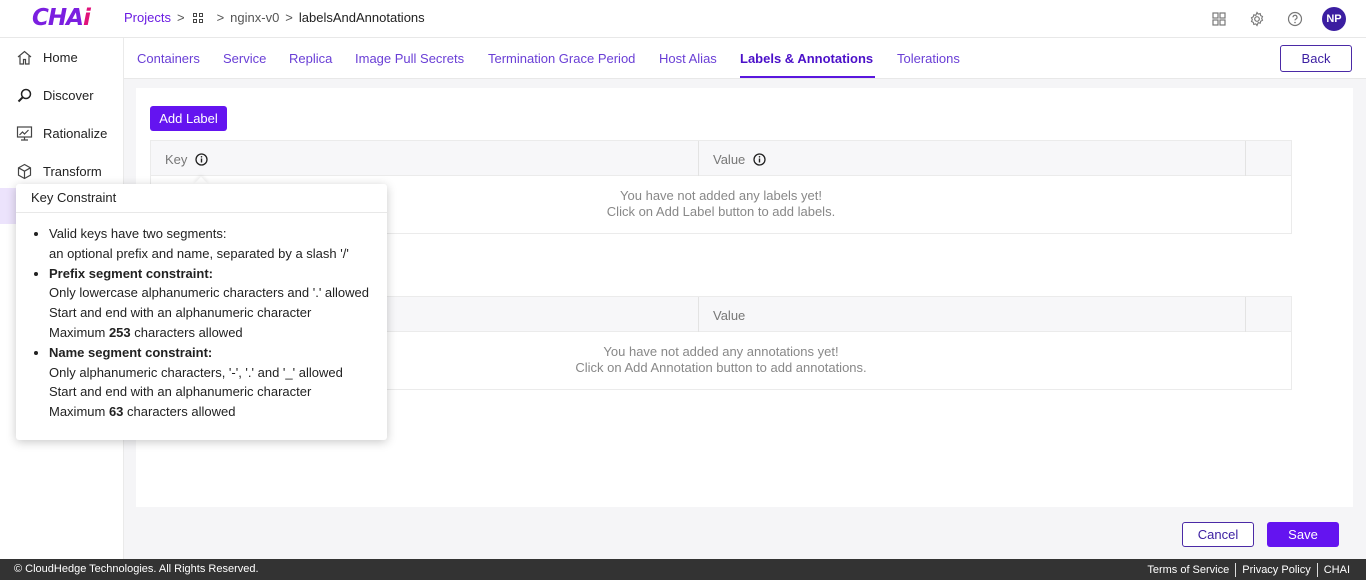 The height and width of the screenshot is (580, 1366). What do you see at coordinates (1334, 19) in the screenshot?
I see `user-avatar: NP` at bounding box center [1334, 19].